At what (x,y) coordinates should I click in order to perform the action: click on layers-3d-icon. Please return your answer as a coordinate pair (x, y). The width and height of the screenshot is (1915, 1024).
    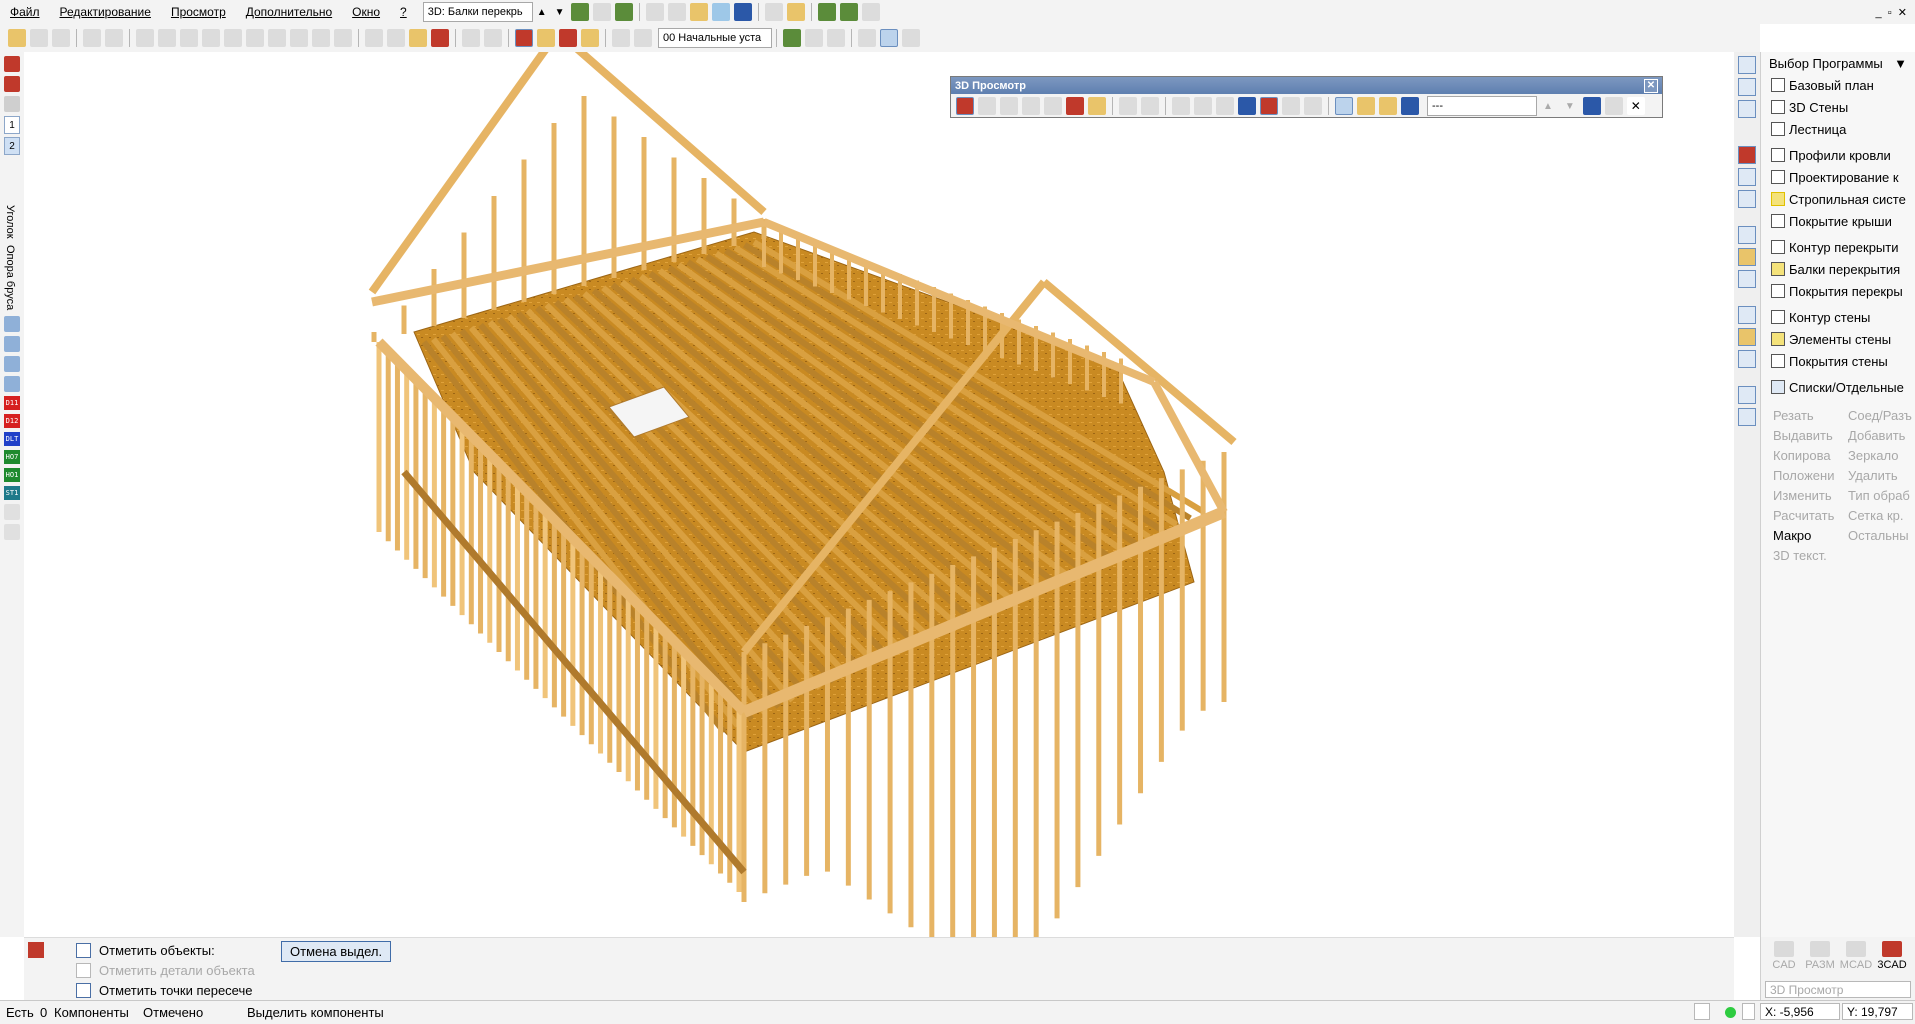
    Looking at the image, I should click on (1344, 106).